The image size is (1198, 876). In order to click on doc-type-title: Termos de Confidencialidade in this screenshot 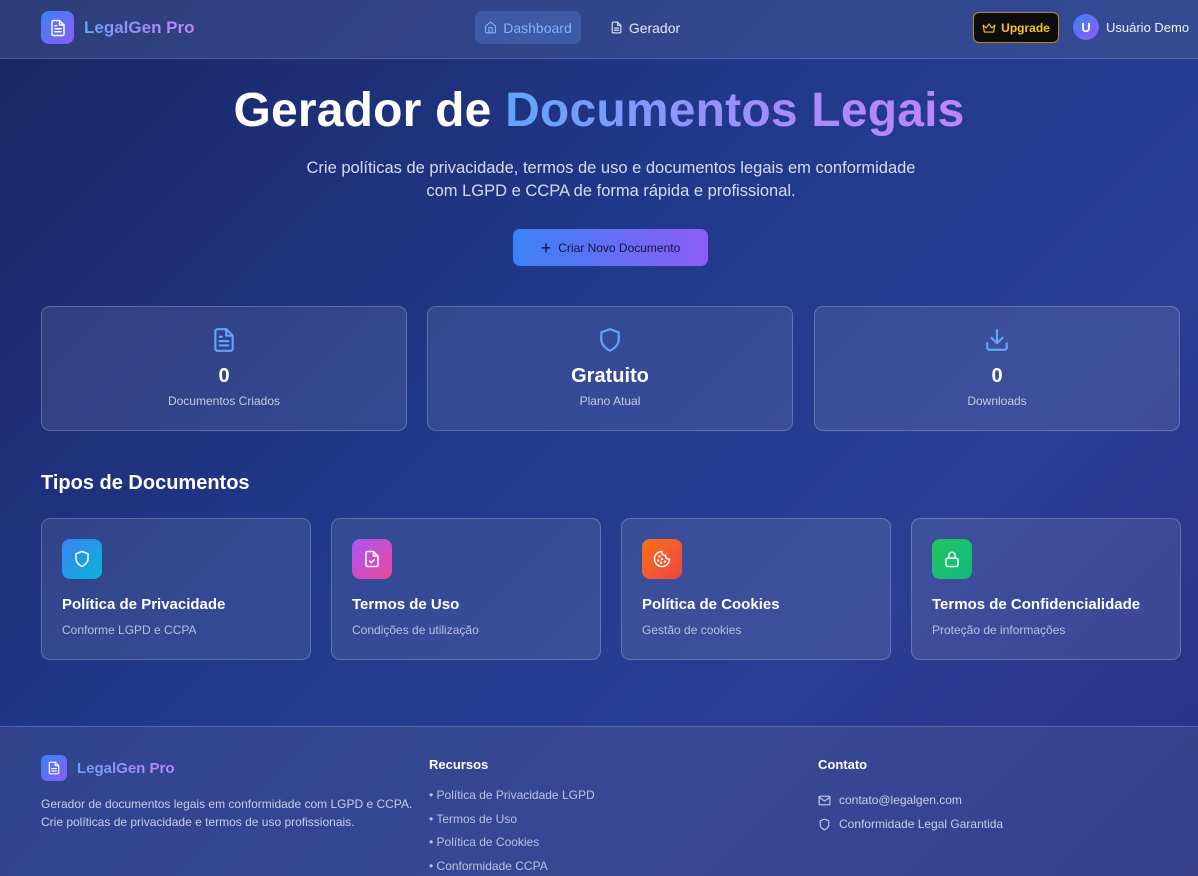, I will do `click(1036, 604)`.